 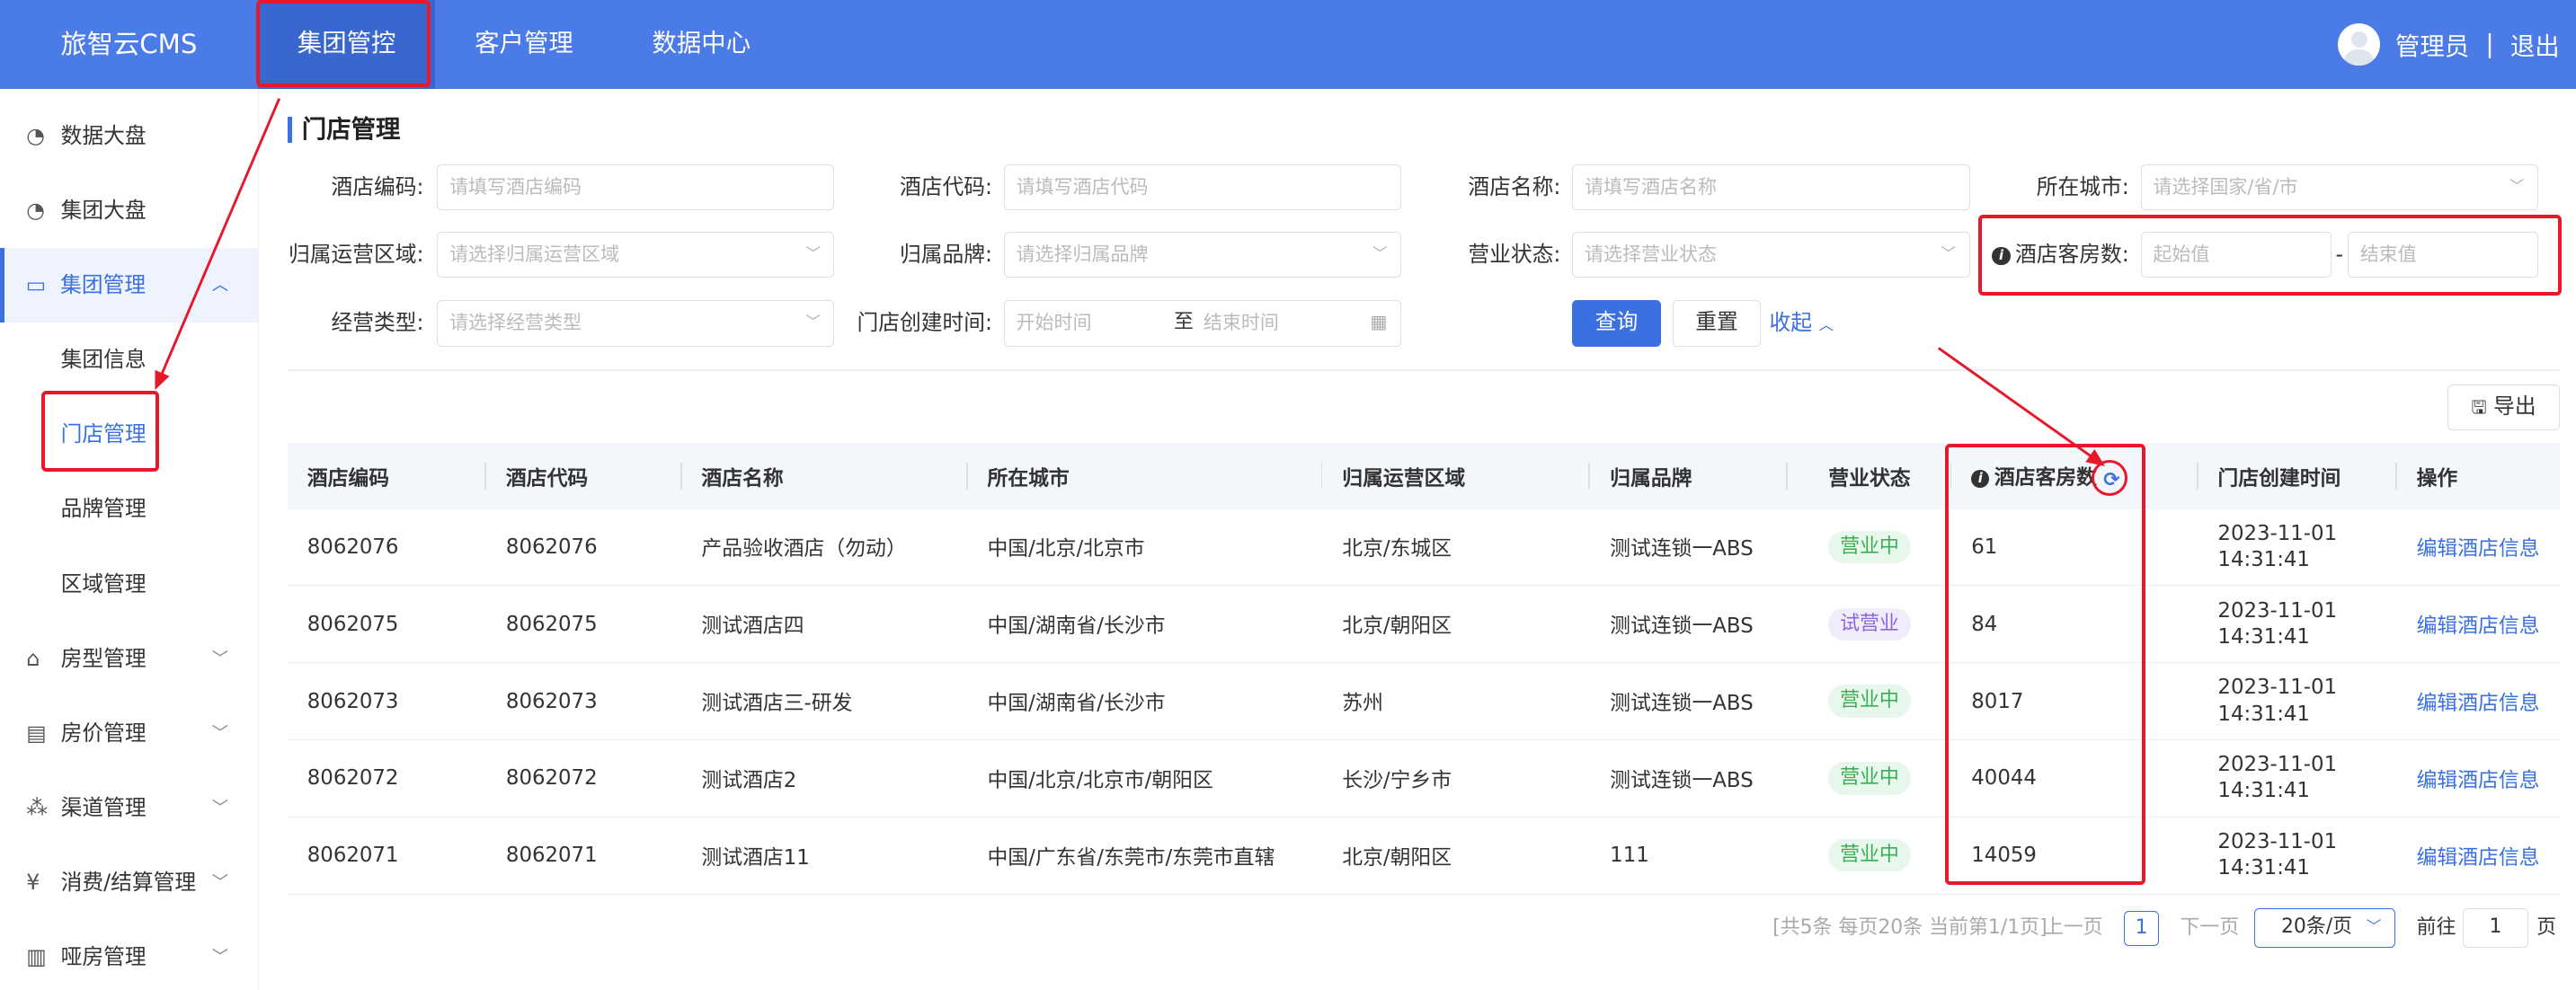 What do you see at coordinates (129, 434) in the screenshot?
I see `sidebar-sub-store-management: 门店管理` at bounding box center [129, 434].